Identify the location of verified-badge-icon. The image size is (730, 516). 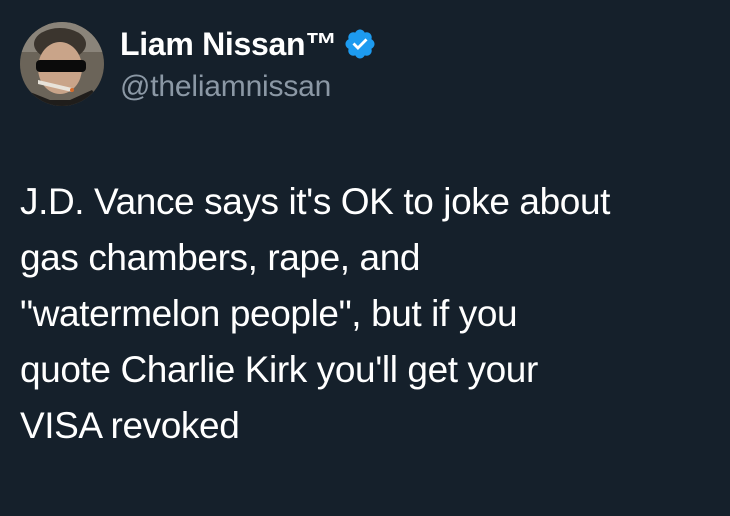
(360, 44).